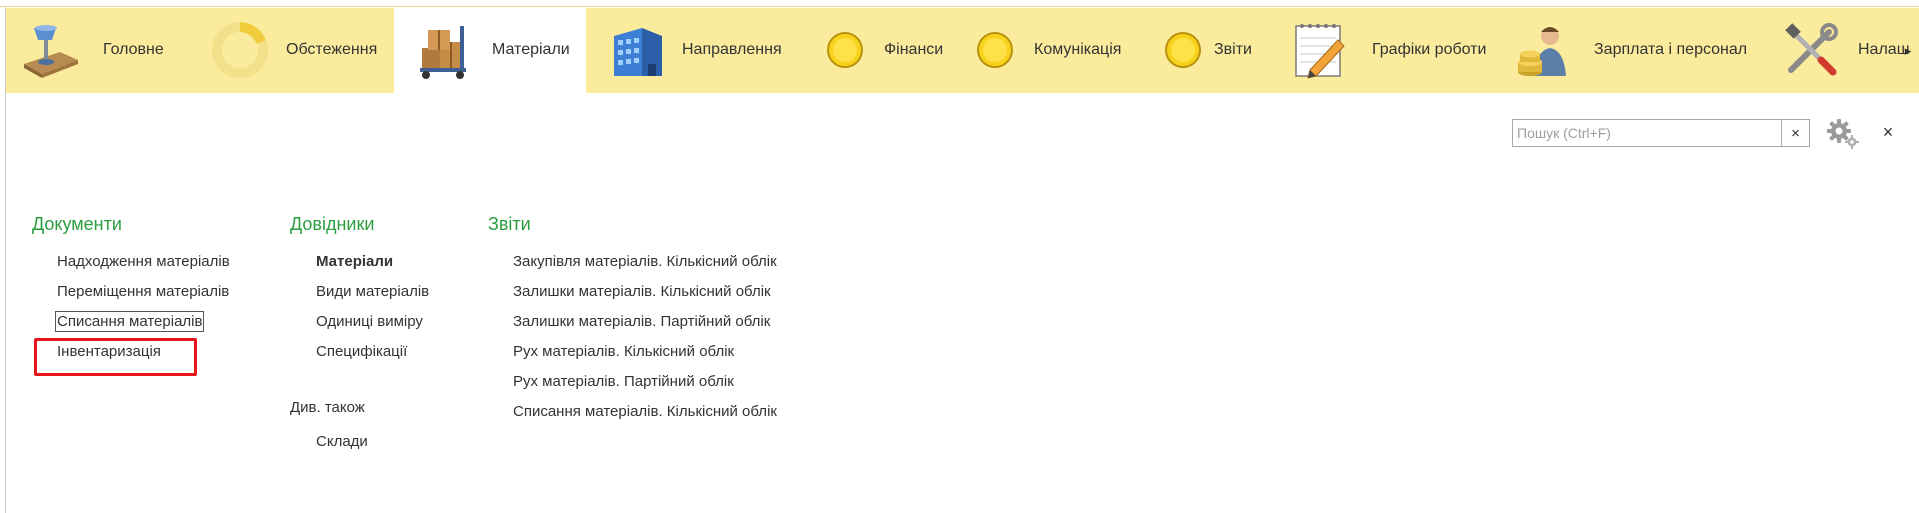 This screenshot has width=1919, height=513. I want to click on catalogs-link-material-types: Види матеріалів, so click(372, 291).